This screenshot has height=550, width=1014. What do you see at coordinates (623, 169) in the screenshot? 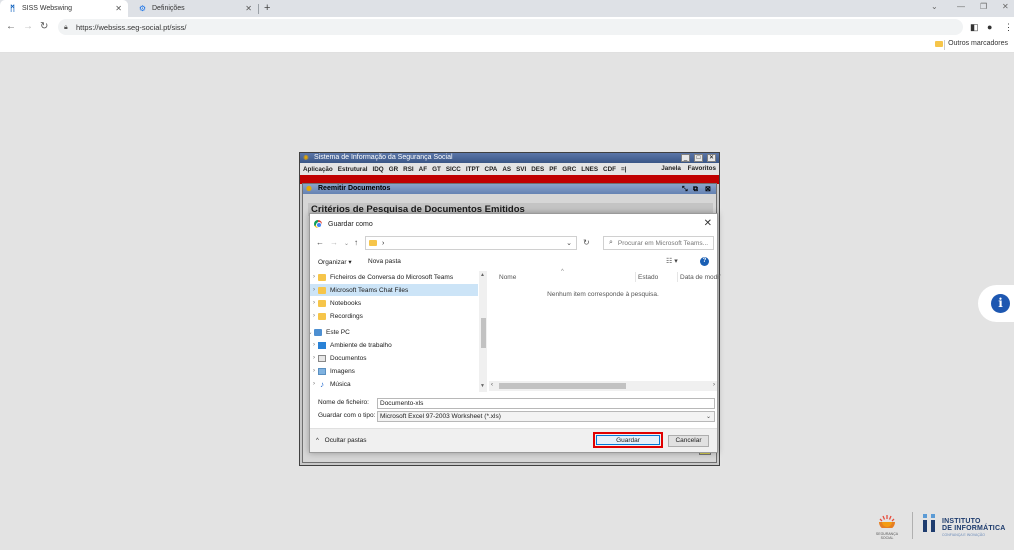
I see `menu-more: =|` at bounding box center [623, 169].